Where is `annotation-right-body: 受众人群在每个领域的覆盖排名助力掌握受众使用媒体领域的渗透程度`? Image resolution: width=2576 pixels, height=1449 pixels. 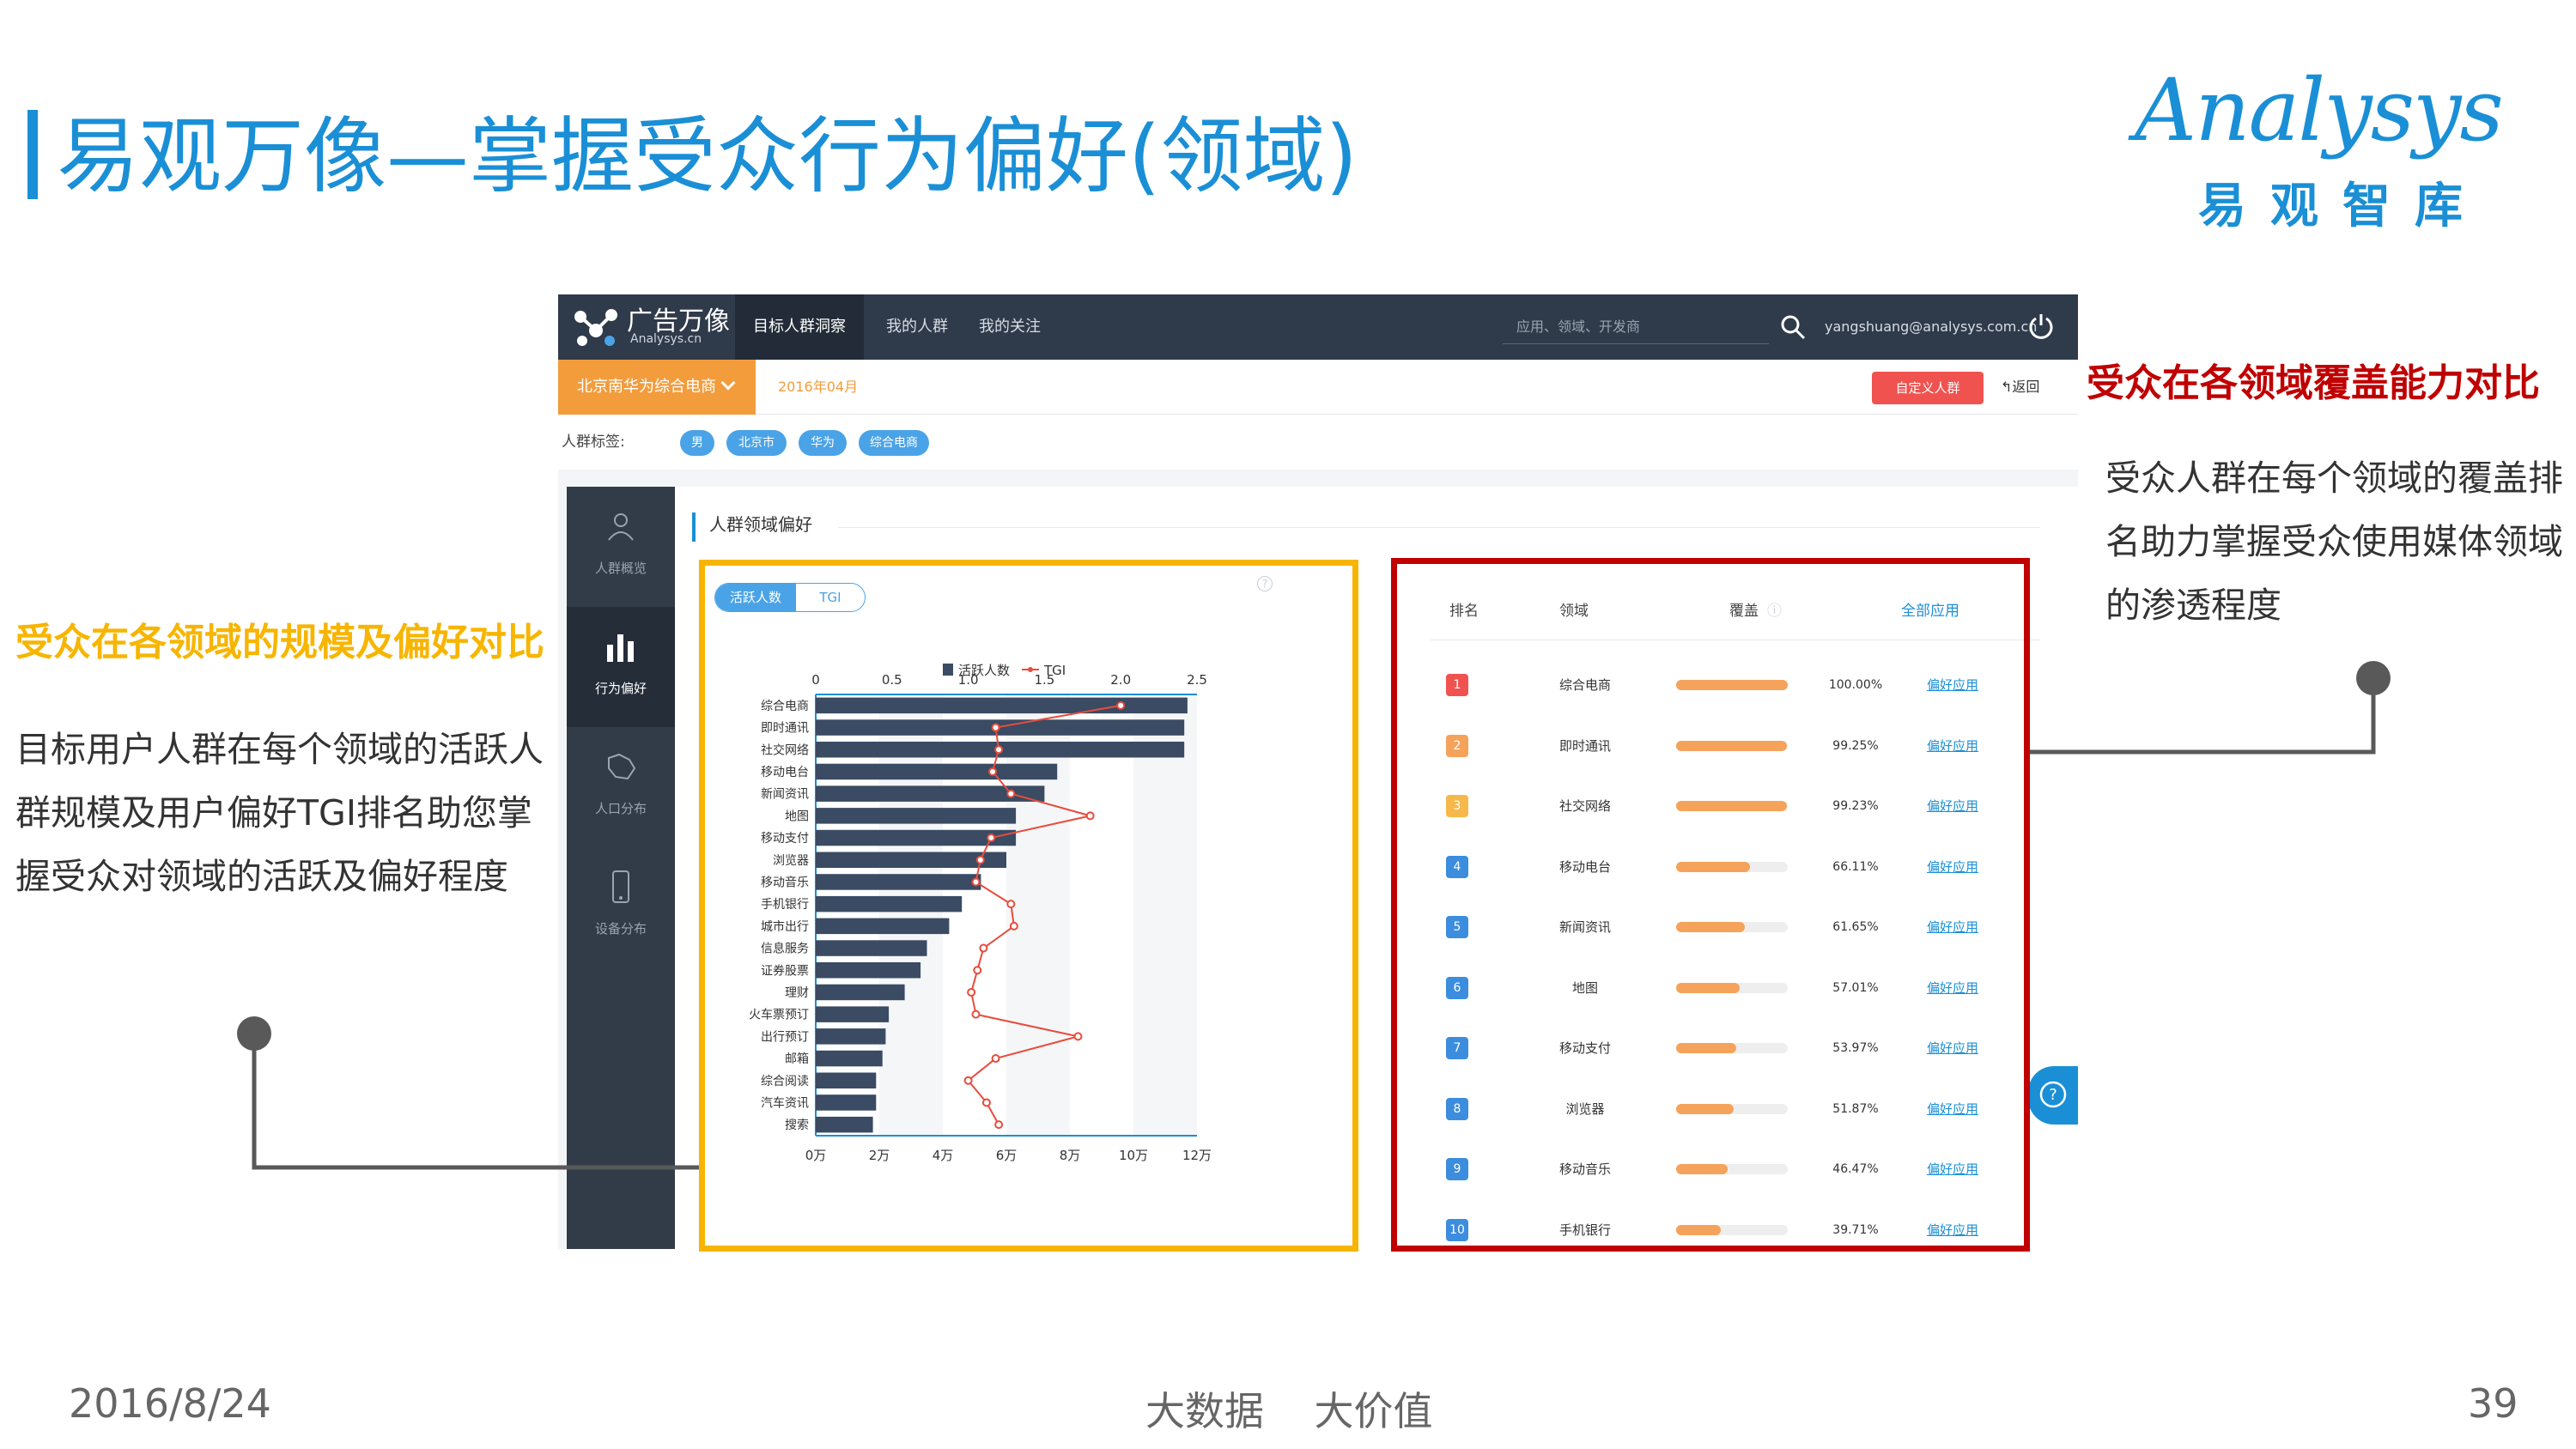
annotation-right-body: 受众人群在每个领域的覆盖排名助力掌握受众使用媒体领域的渗透程度 is located at coordinates (2334, 542).